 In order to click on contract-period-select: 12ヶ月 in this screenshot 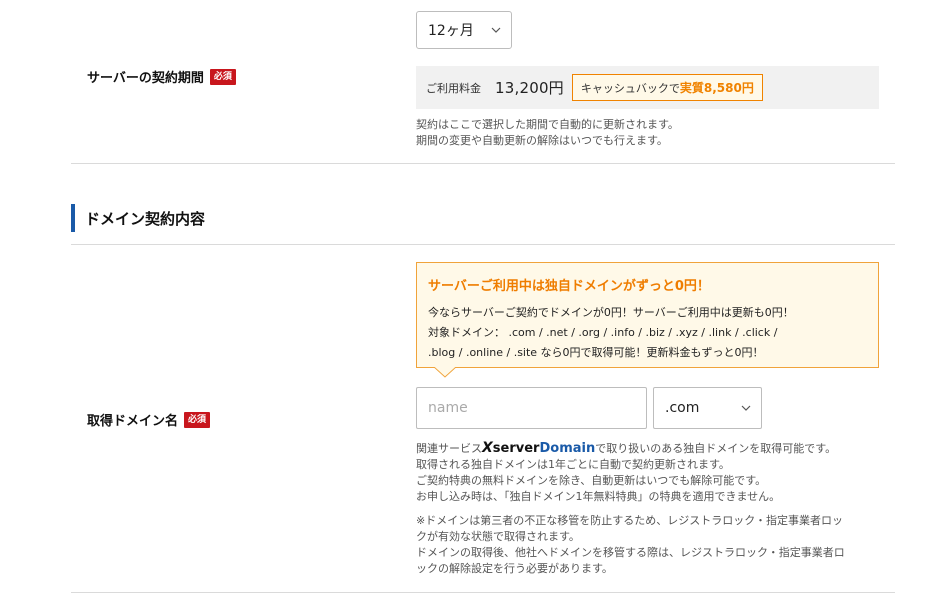, I will do `click(464, 30)`.